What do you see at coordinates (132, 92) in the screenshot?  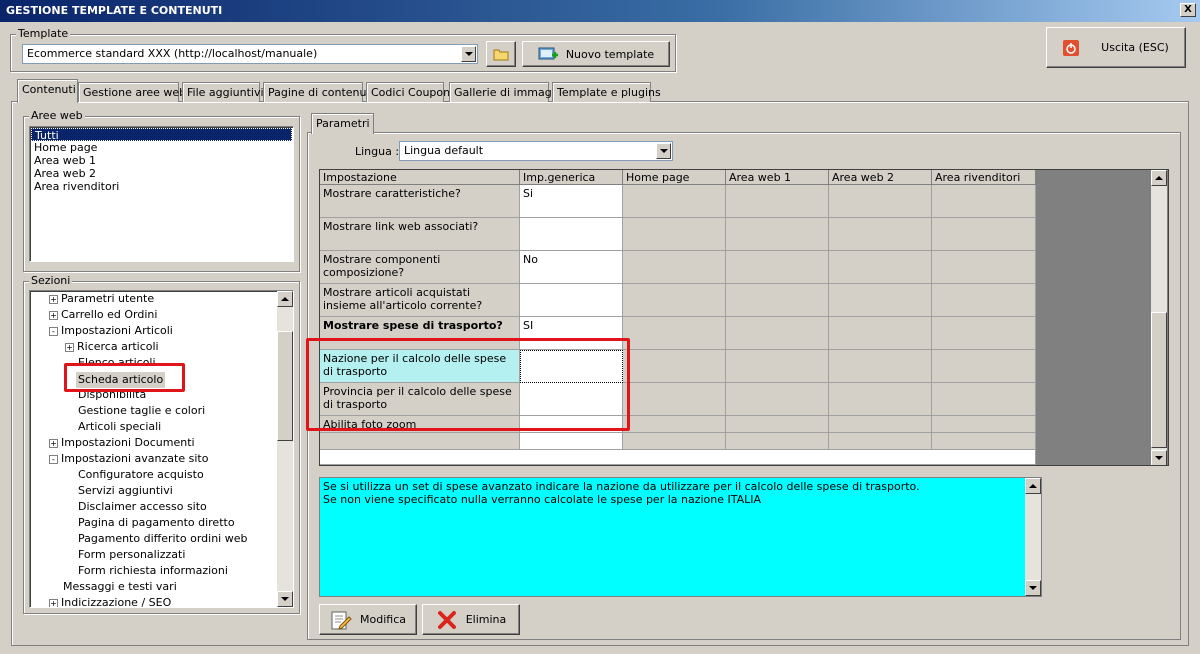 I see `tab-gestione-aree-web: Gestione aree web` at bounding box center [132, 92].